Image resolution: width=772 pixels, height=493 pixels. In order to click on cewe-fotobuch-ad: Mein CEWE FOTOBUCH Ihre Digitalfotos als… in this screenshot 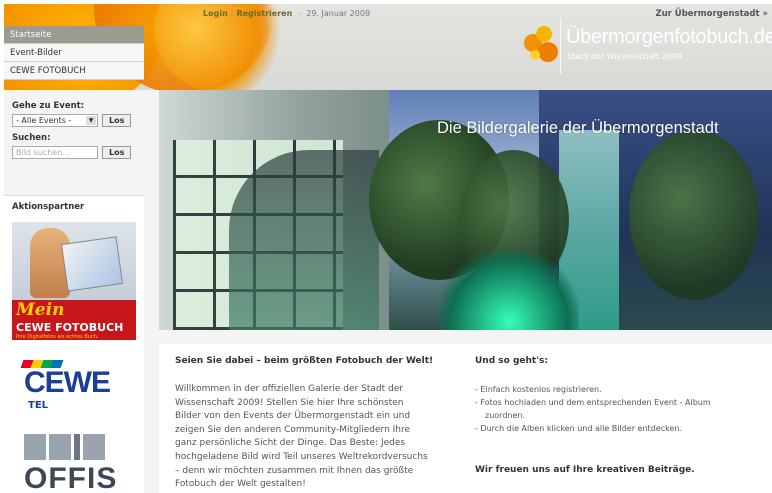, I will do `click(74, 281)`.